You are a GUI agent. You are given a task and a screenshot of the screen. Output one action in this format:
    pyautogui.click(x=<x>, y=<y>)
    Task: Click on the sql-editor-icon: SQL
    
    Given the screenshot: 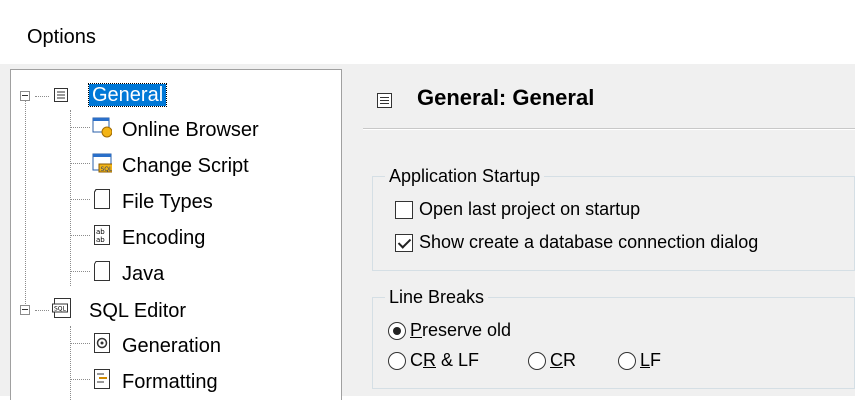 What is the action you would take?
    pyautogui.click(x=61, y=308)
    